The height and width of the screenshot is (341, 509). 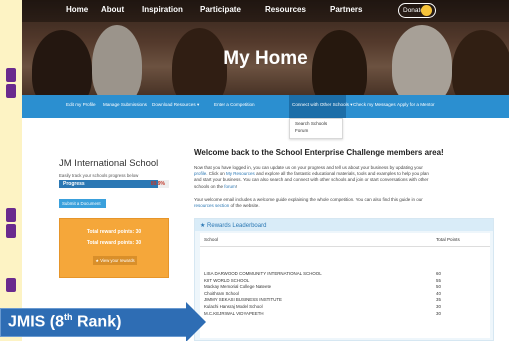 I want to click on connect-dropdown-menu: Search Schools Forum, so click(x=316, y=128).